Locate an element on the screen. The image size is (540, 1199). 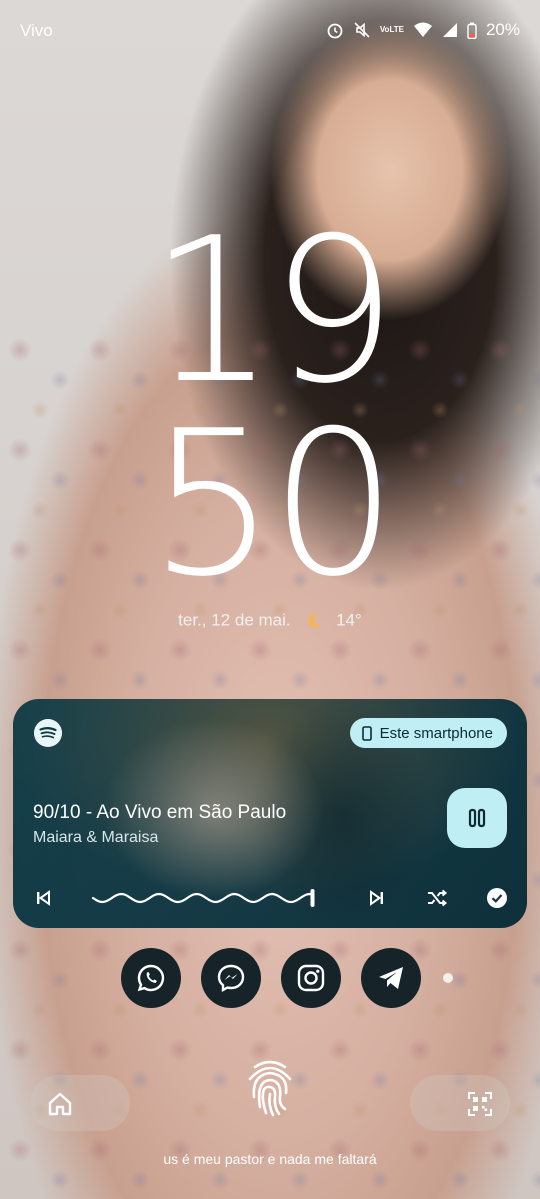
whatsapp-shortcut is located at coordinates (151, 978).